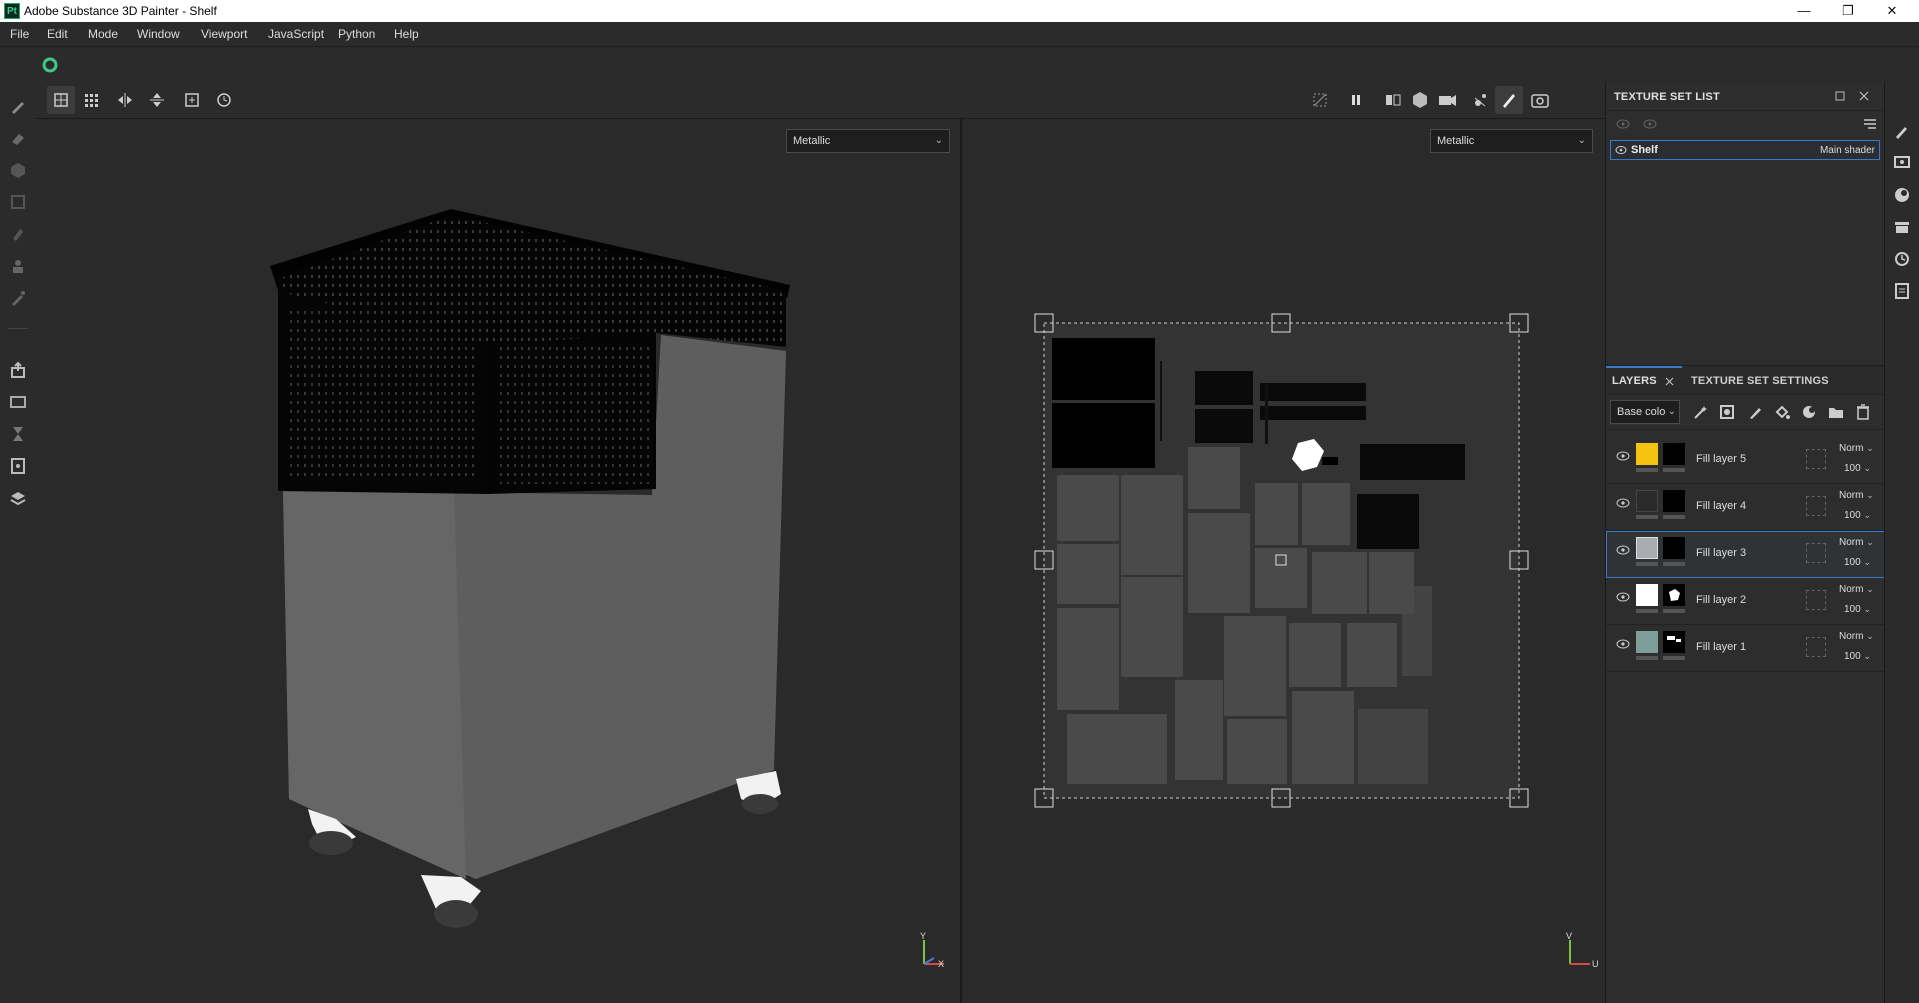 The height and width of the screenshot is (1003, 1919). Describe the element at coordinates (1760, 381) in the screenshot. I see `tab-texture-set-settings: TEXTURE SET SETTINGS` at that location.